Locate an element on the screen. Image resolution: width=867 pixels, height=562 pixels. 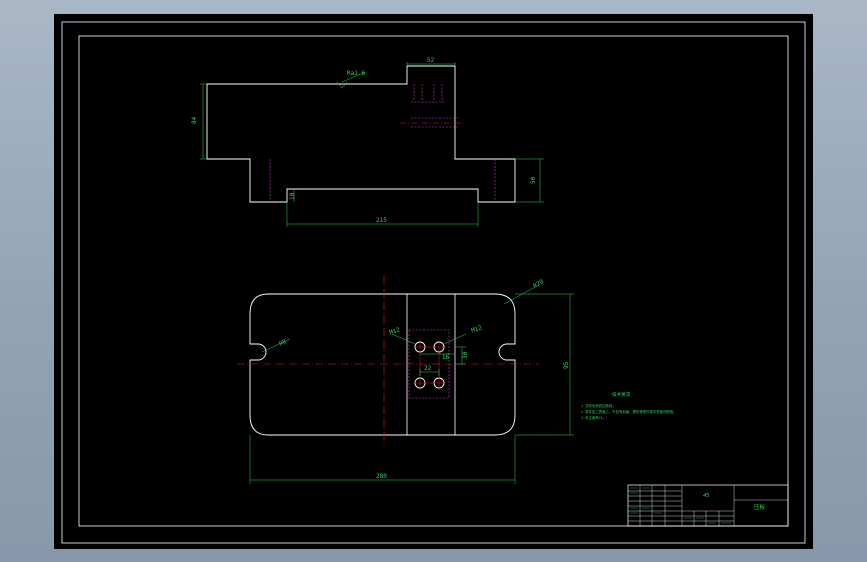
dim-overall-height: 95 is located at coordinates (566, 365).